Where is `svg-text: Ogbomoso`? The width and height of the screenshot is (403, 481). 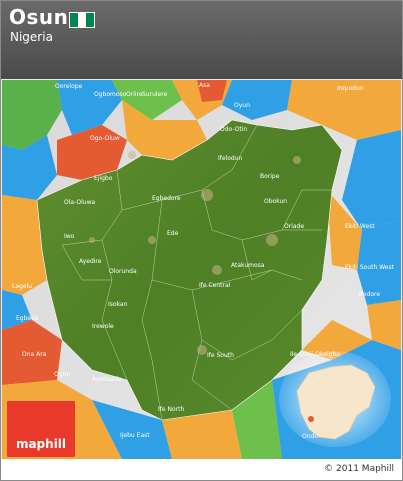 svg-text: Ogbomoso is located at coordinates (110, 94).